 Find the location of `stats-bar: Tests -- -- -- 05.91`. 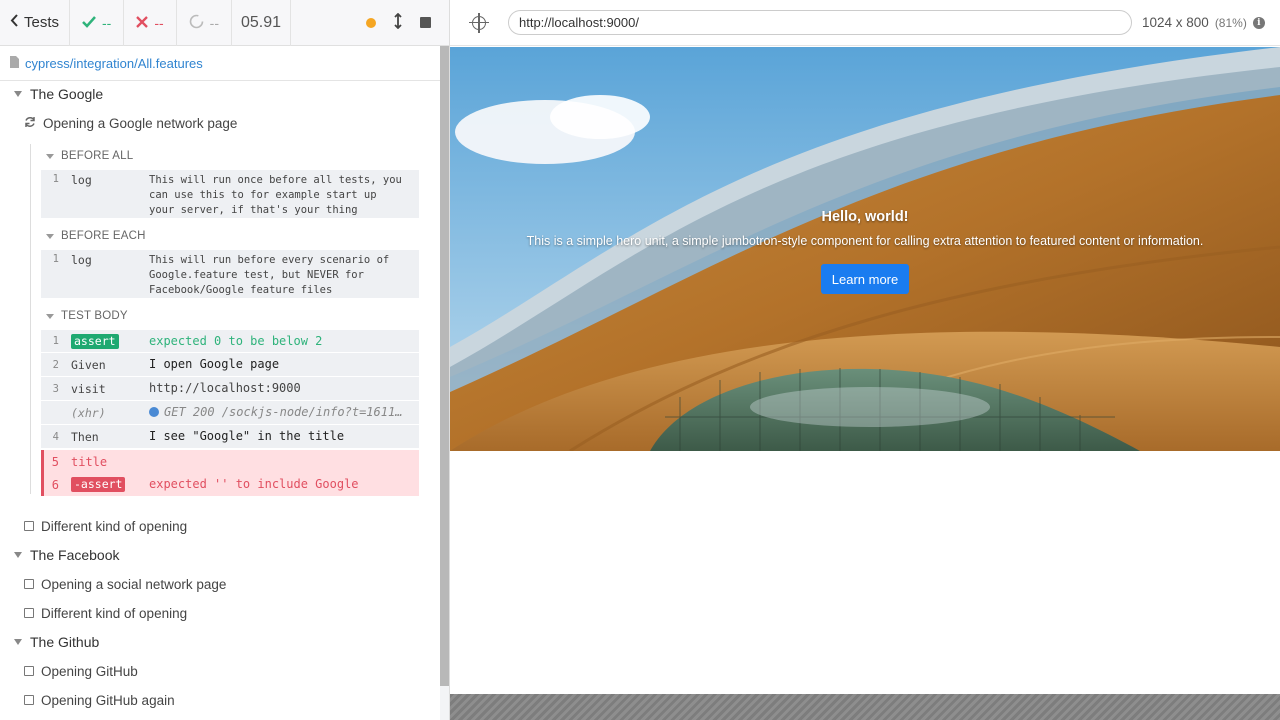

stats-bar: Tests -- -- -- 05.91 is located at coordinates (224, 23).